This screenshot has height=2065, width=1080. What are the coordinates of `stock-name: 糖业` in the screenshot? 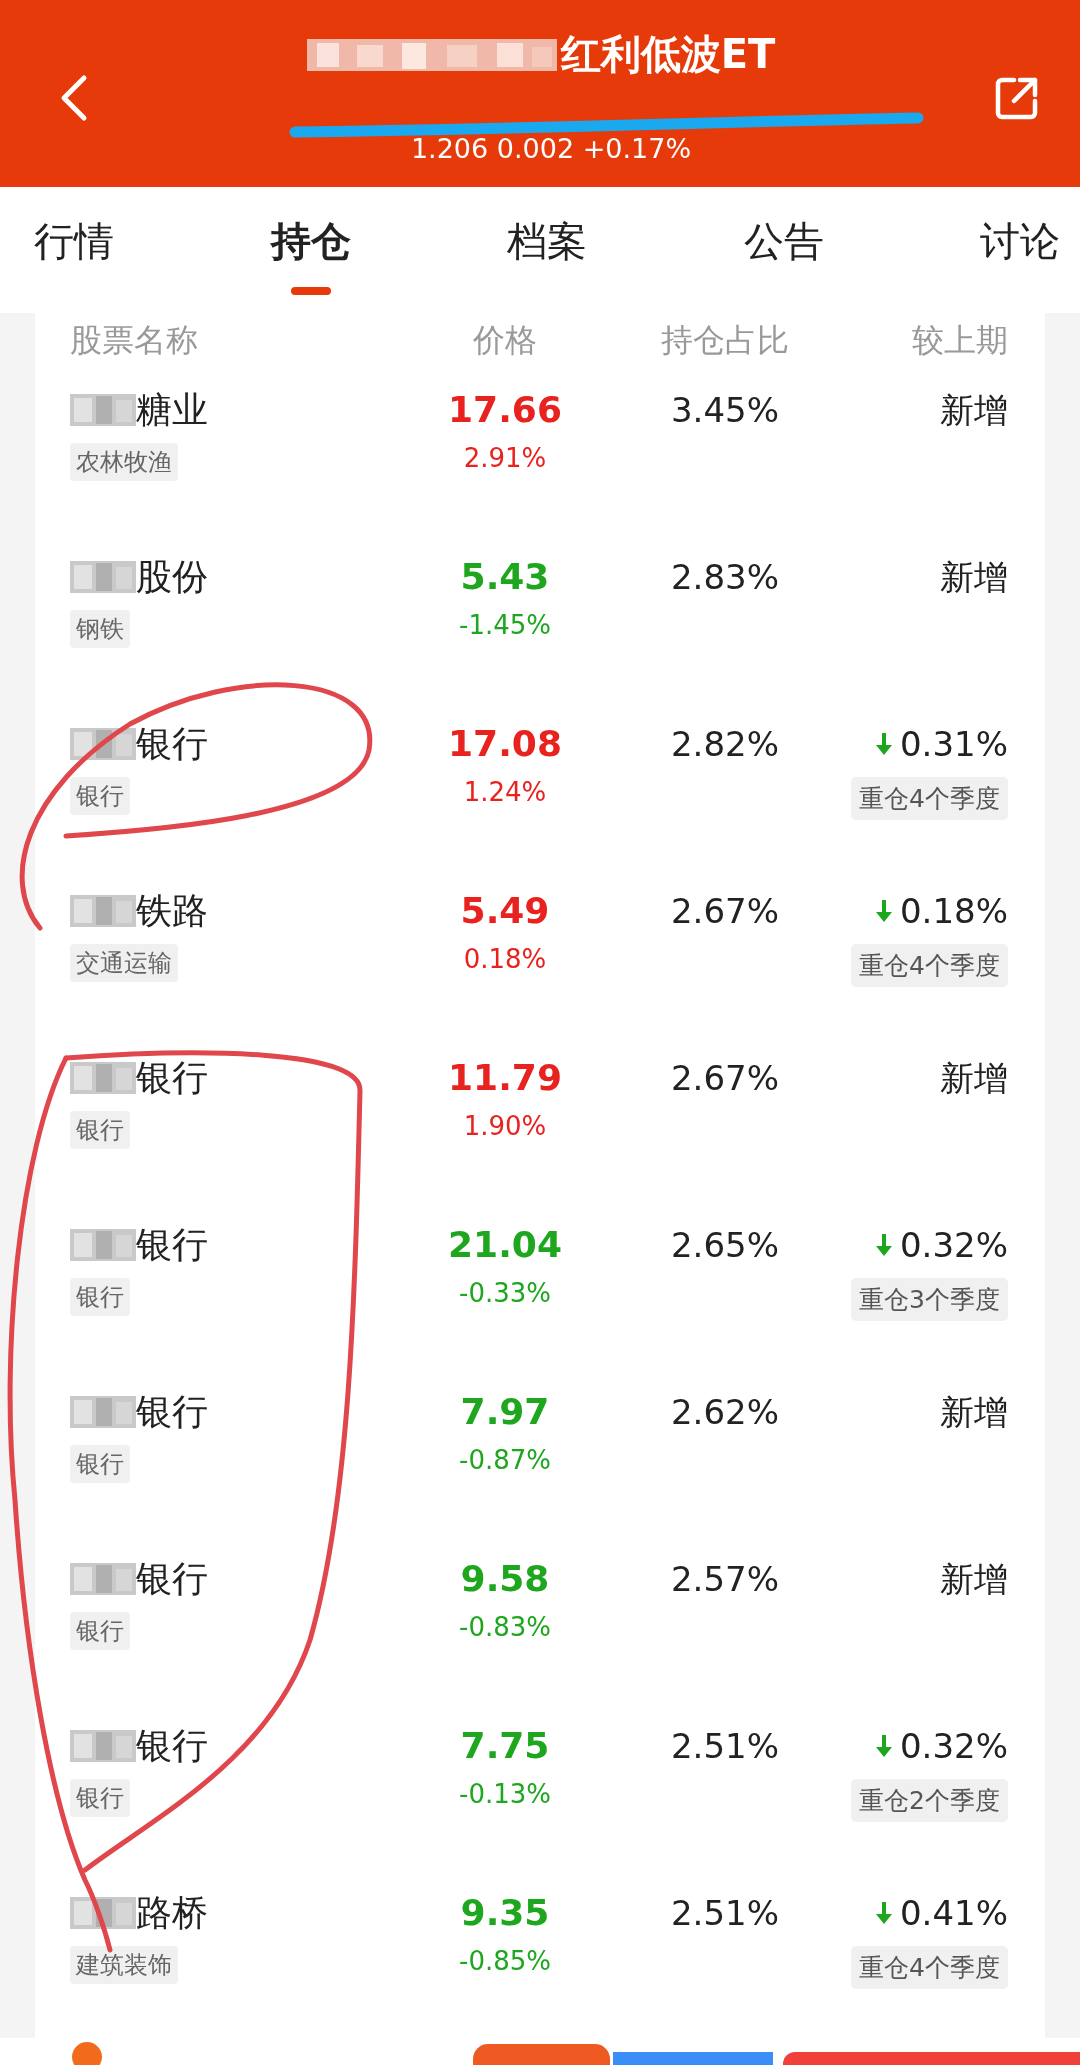 It's located at (172, 409).